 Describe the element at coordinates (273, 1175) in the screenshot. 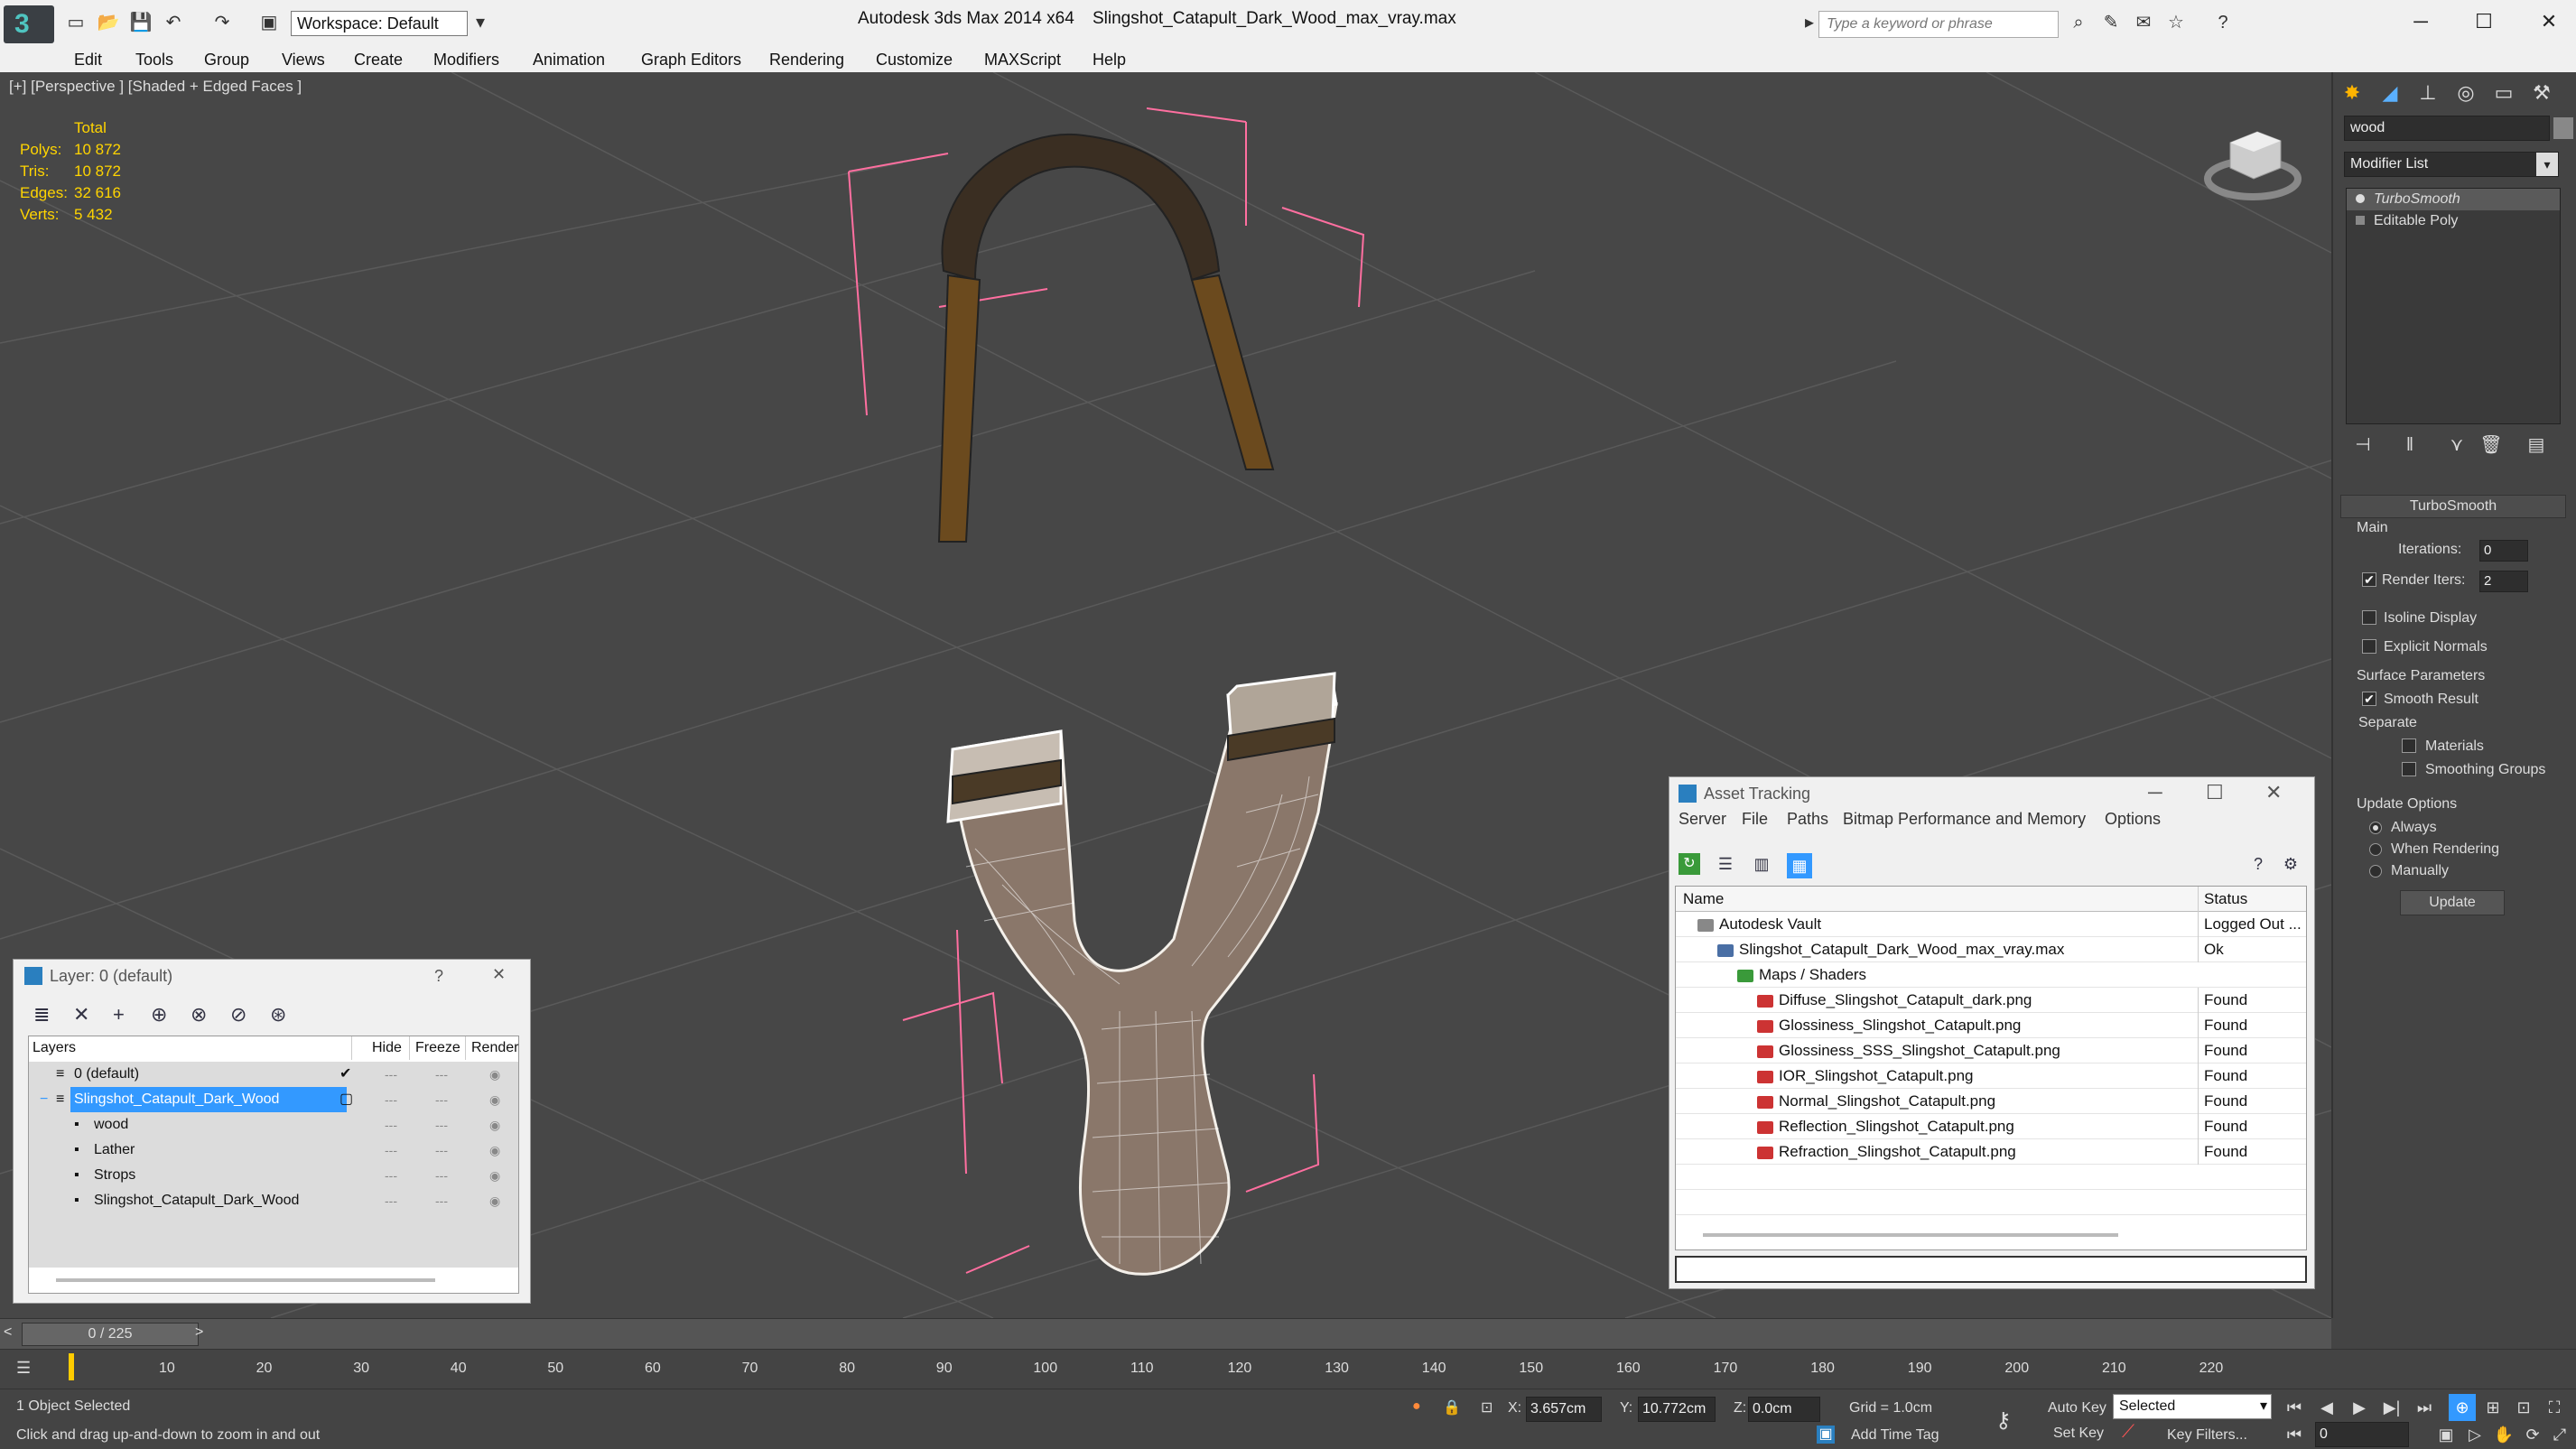

I see `object-row: ▪ Strops --- --- ◉` at that location.